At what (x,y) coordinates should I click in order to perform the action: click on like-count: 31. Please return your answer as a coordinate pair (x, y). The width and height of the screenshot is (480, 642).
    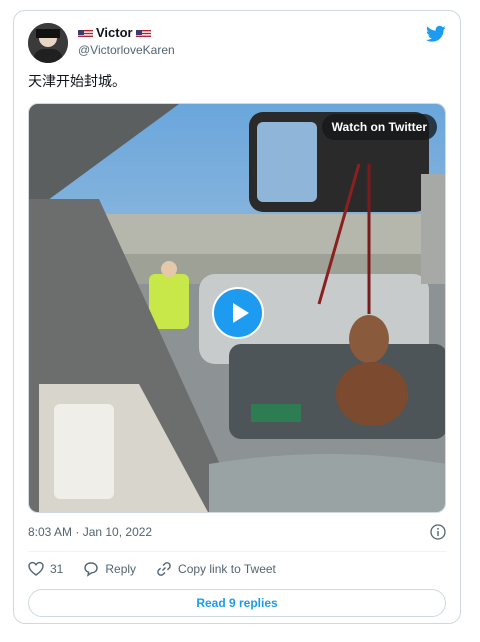
    Looking at the image, I should click on (57, 569).